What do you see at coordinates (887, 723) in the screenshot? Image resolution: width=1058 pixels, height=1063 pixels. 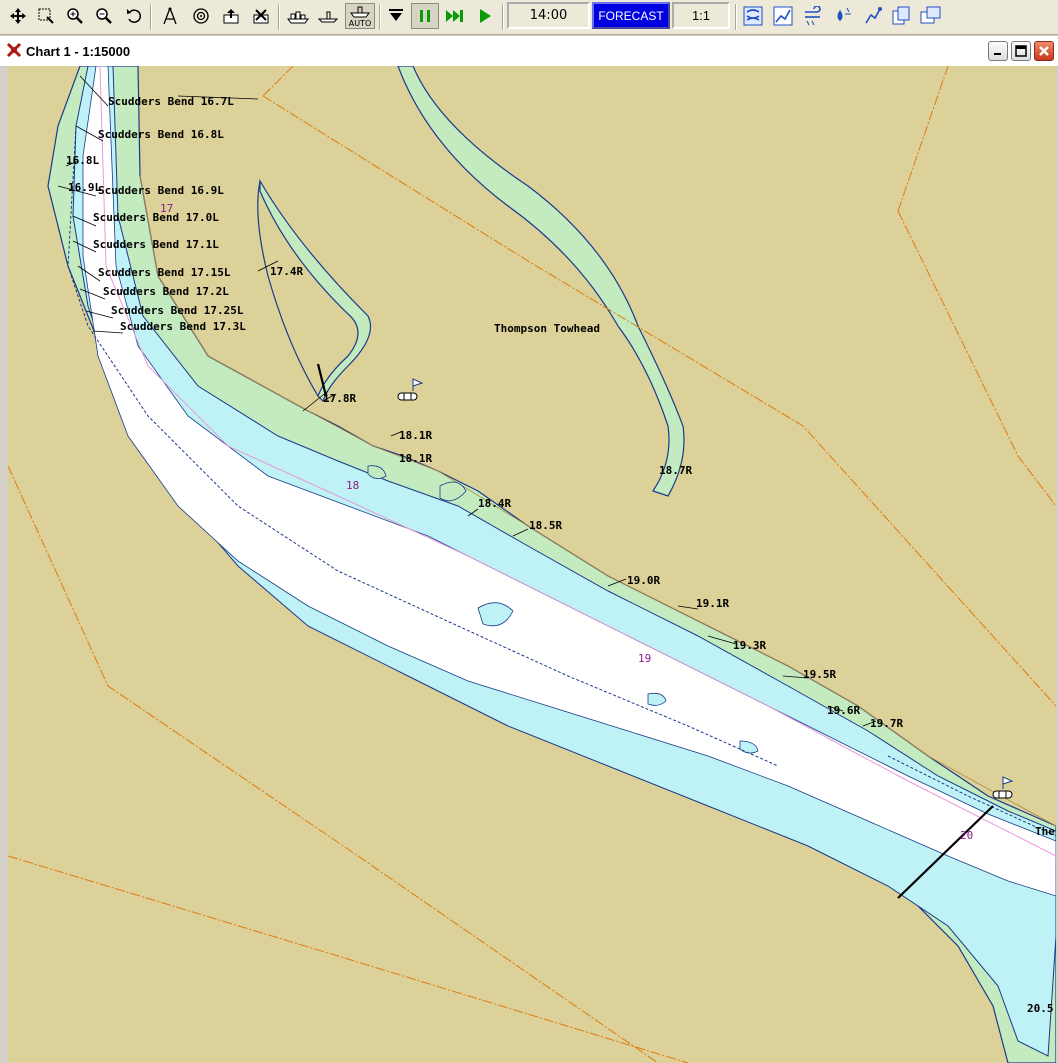 I see `mile-label: 19.7R` at bounding box center [887, 723].